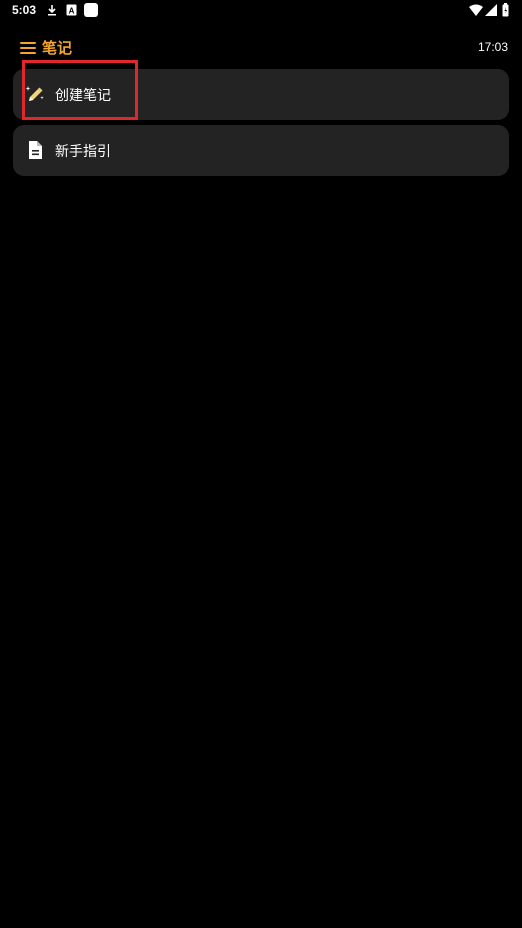 The image size is (522, 928). I want to click on app-header: 笔记 17:03, so click(261, 48).